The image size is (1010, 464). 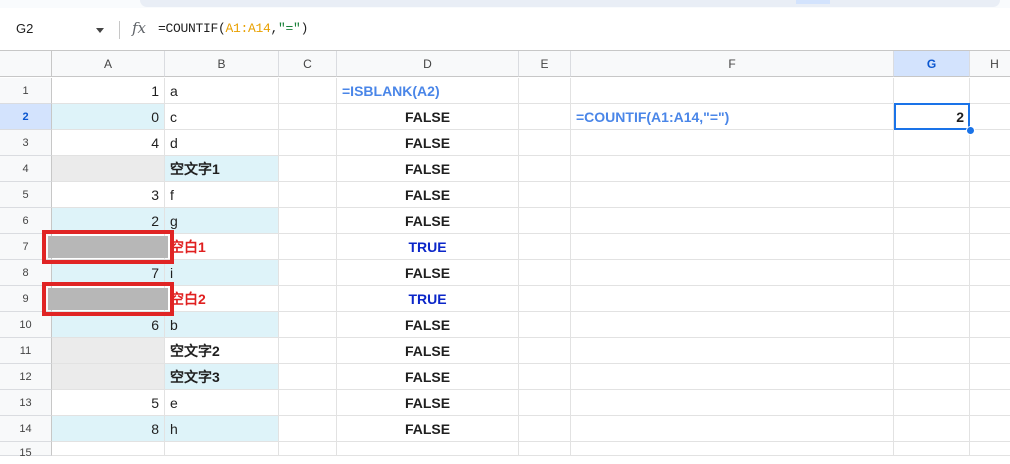 What do you see at coordinates (222, 117) in the screenshot?
I see `cell-b2: c` at bounding box center [222, 117].